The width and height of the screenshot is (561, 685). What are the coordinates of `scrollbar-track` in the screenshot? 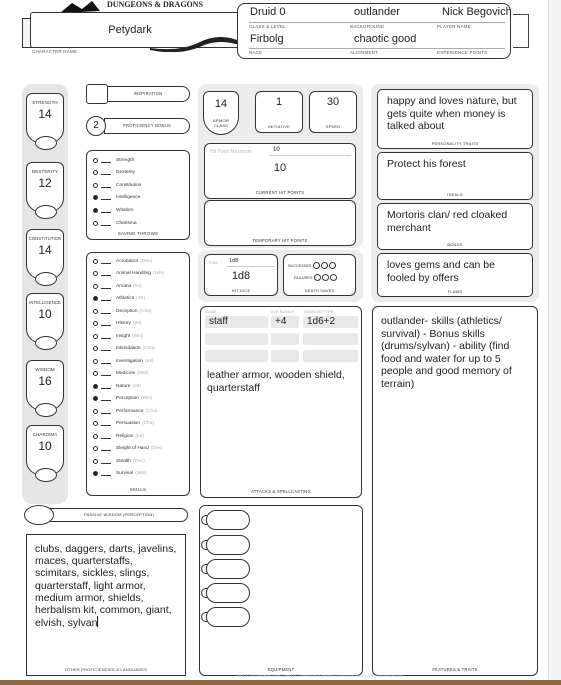 It's located at (554, 340).